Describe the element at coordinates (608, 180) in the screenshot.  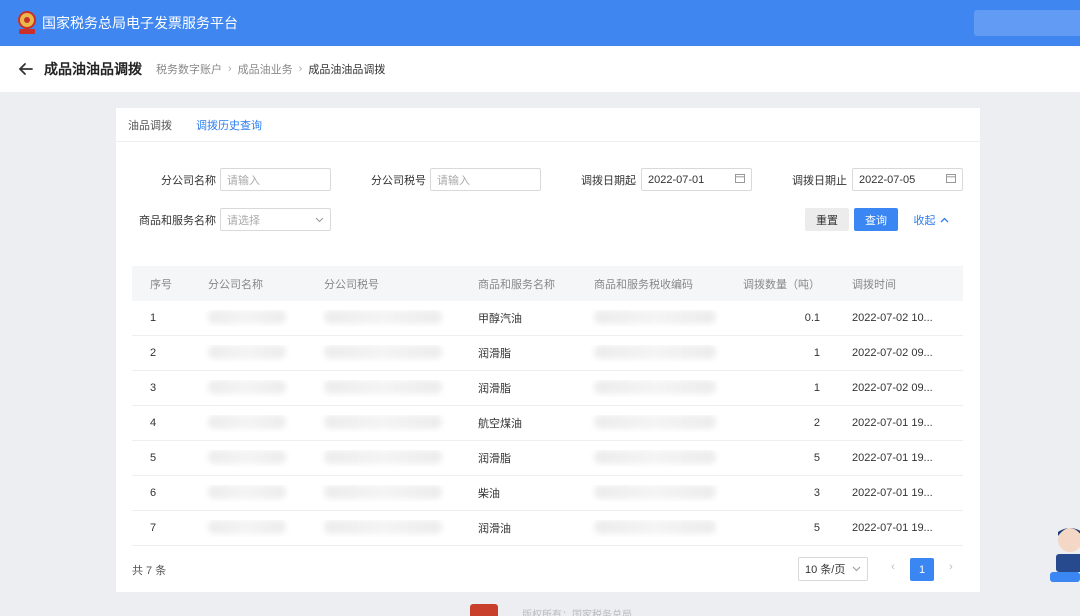
I see `date-start-label: 调拨日期起` at that location.